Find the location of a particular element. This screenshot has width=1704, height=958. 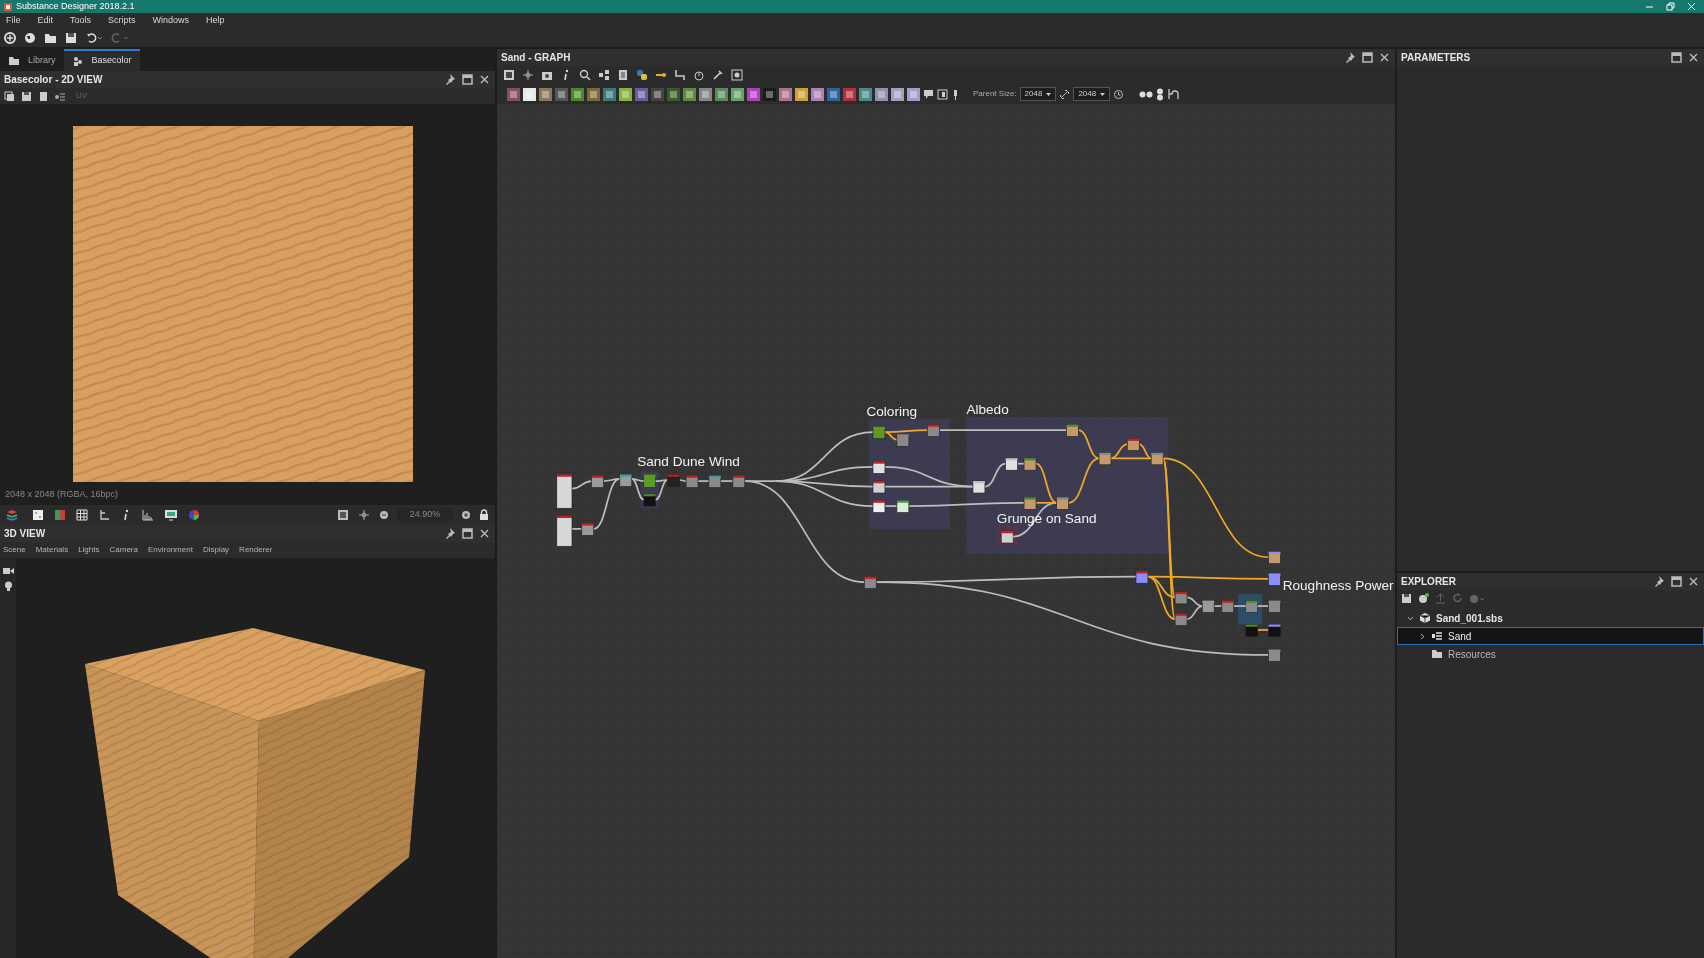

window-title: Substance Designer 2018.2.1 is located at coordinates (75, 6).